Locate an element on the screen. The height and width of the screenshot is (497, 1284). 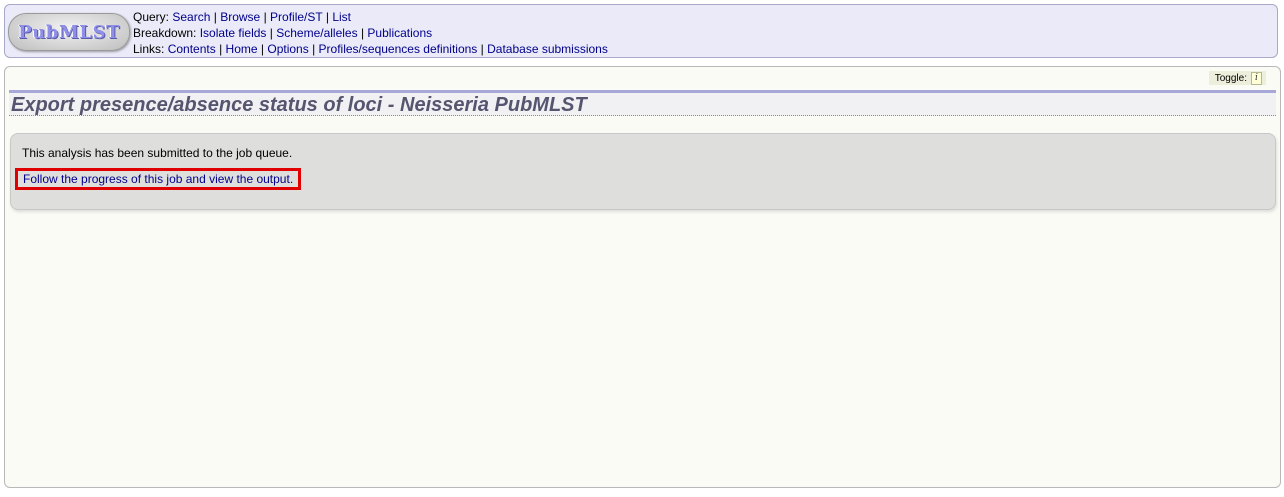
toggle-control: Toggle: i is located at coordinates (1237, 78).